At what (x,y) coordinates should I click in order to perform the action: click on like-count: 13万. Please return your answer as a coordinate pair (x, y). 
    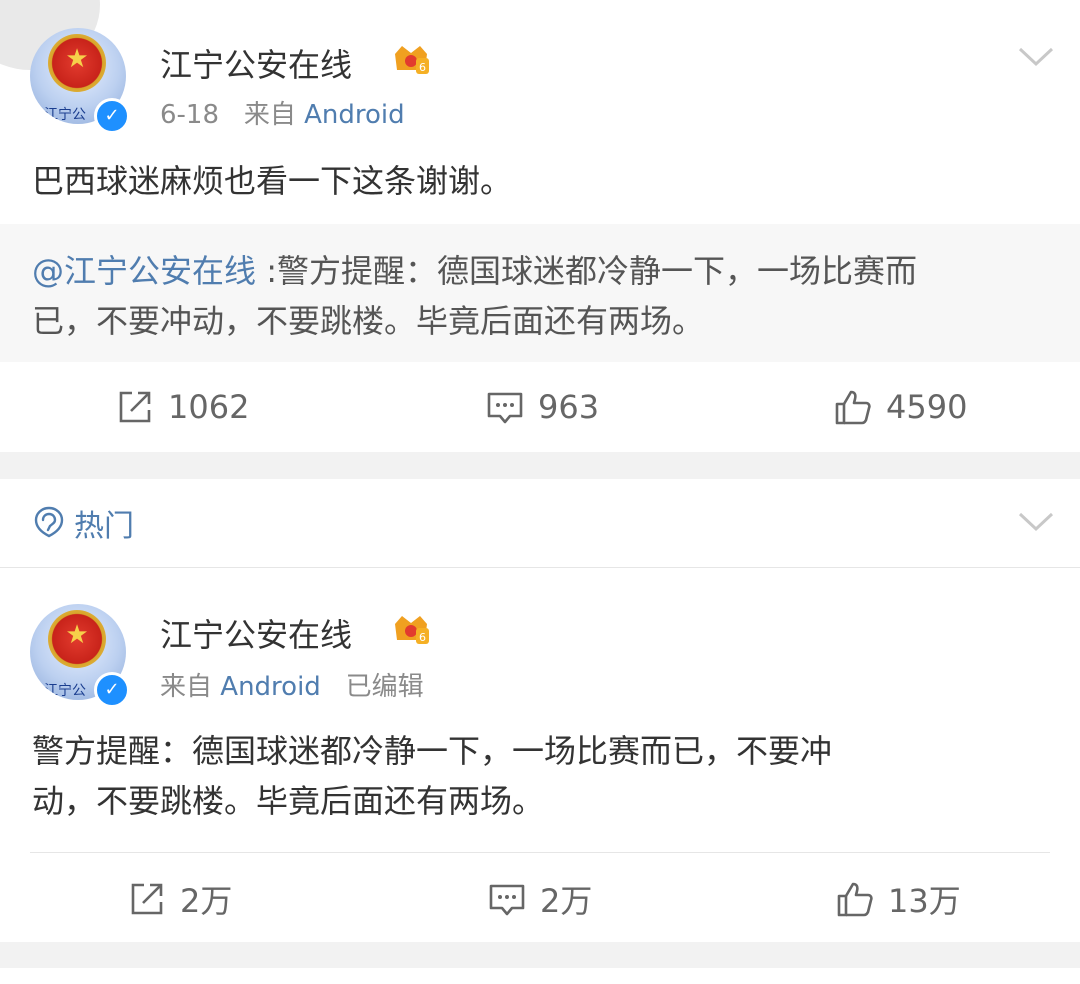
    Looking at the image, I should click on (924, 901).